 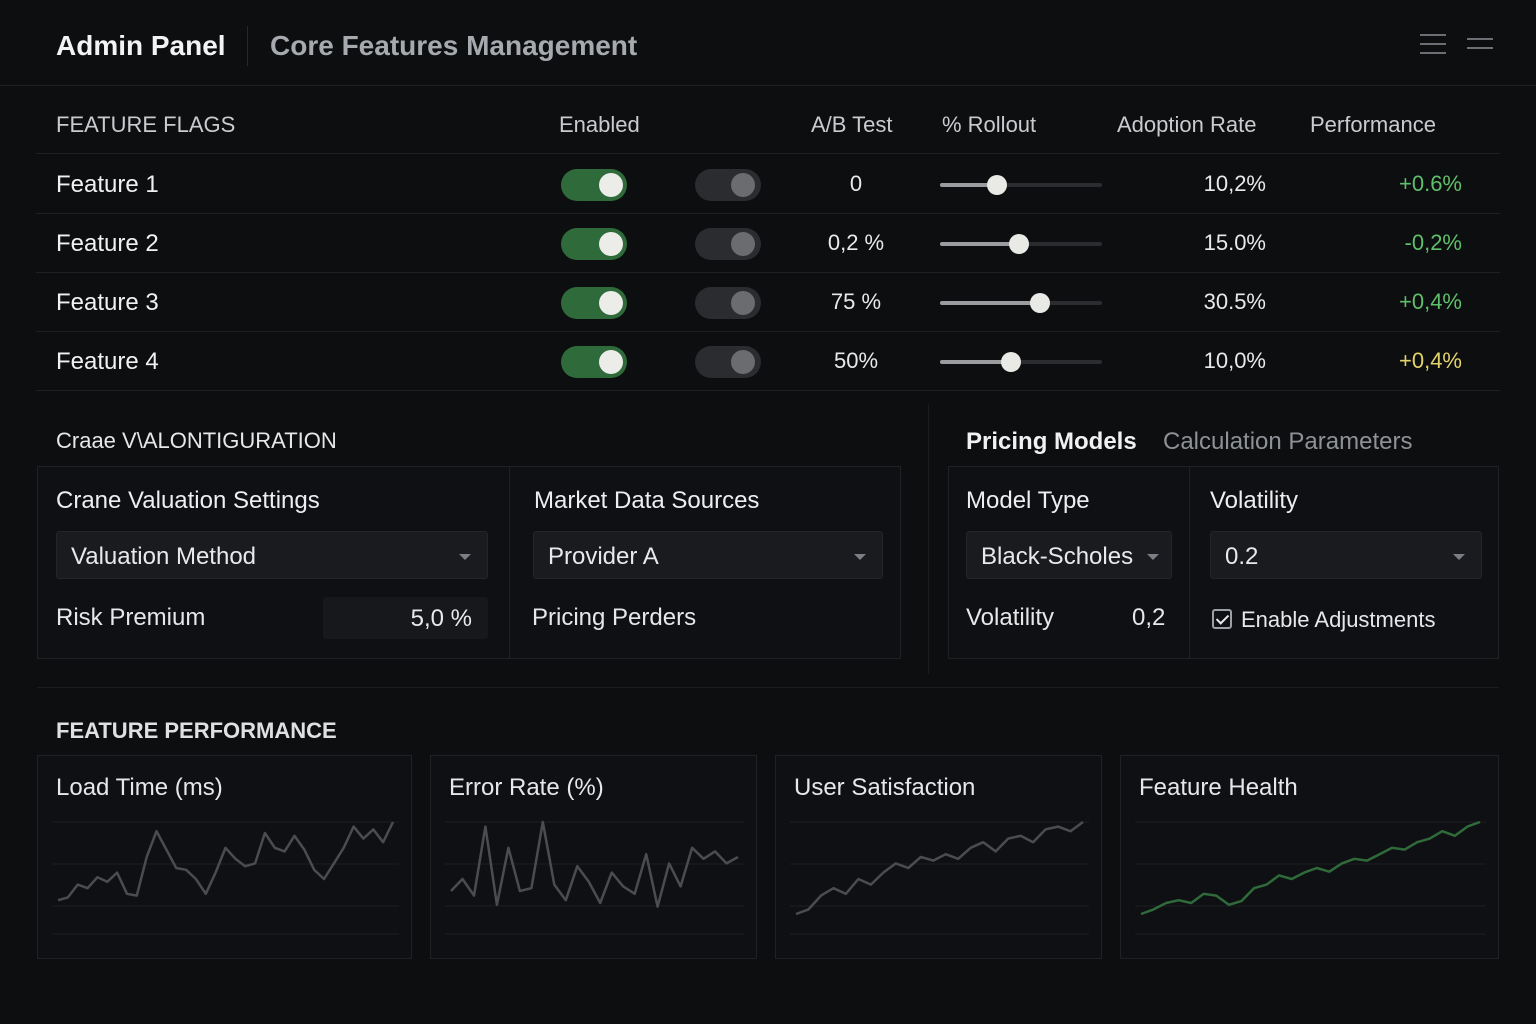 I want to click on volatility-label: Volatility, so click(x=1010, y=617).